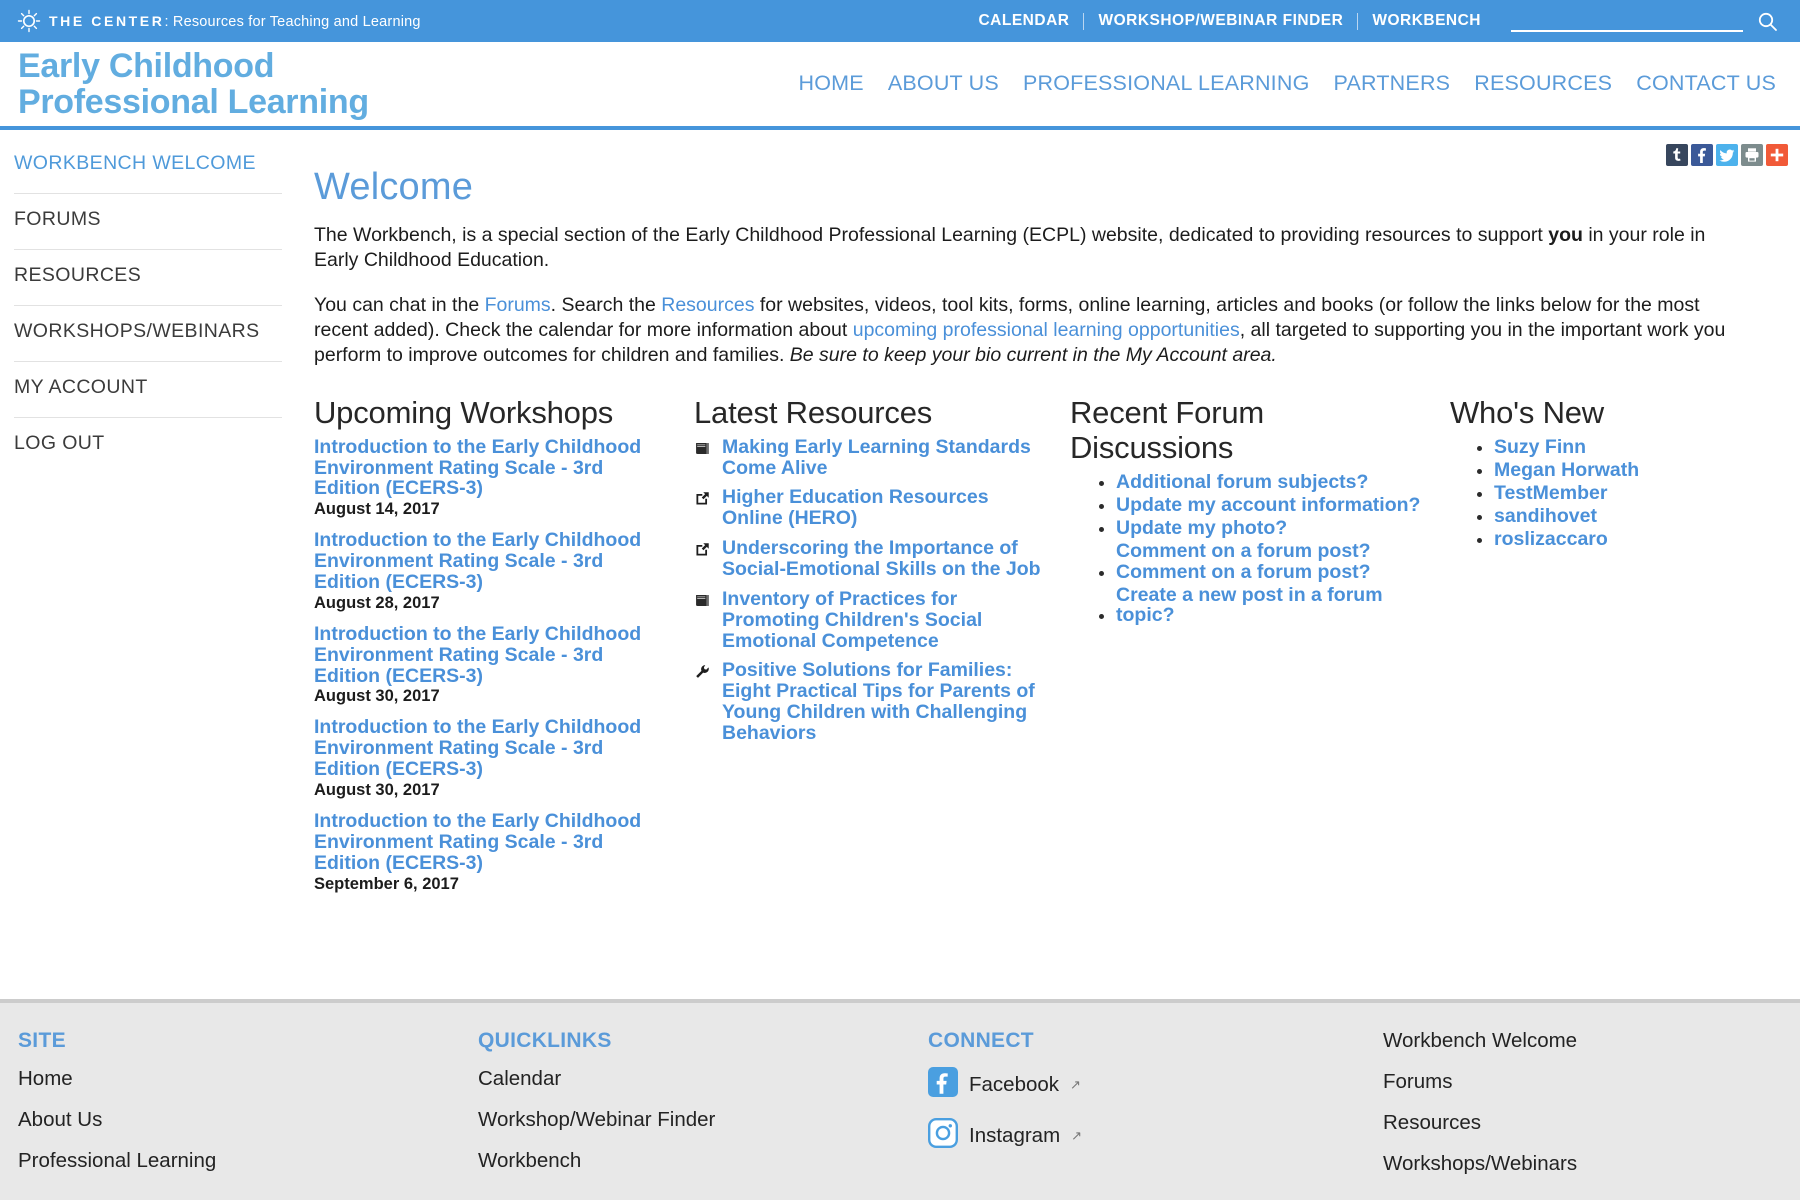  I want to click on list-item: sandihovet, so click(1619, 516).